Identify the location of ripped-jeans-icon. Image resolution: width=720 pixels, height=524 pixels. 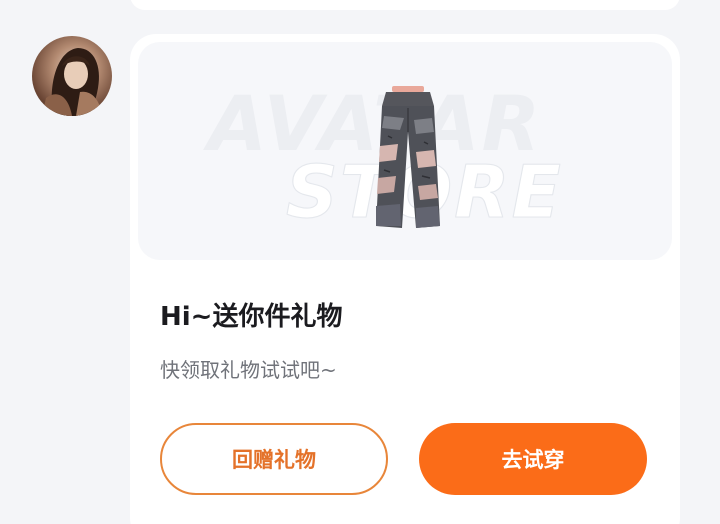
(408, 157).